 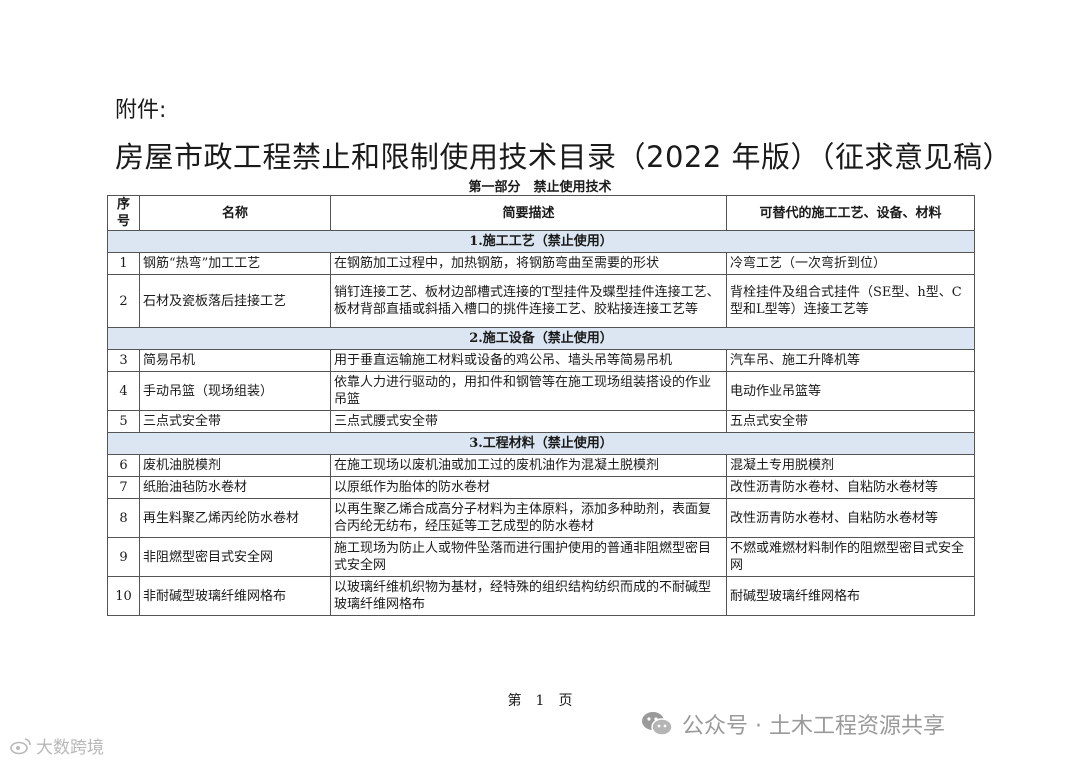 I want to click on row-alternative: 电动作业吊篮等, so click(x=850, y=391).